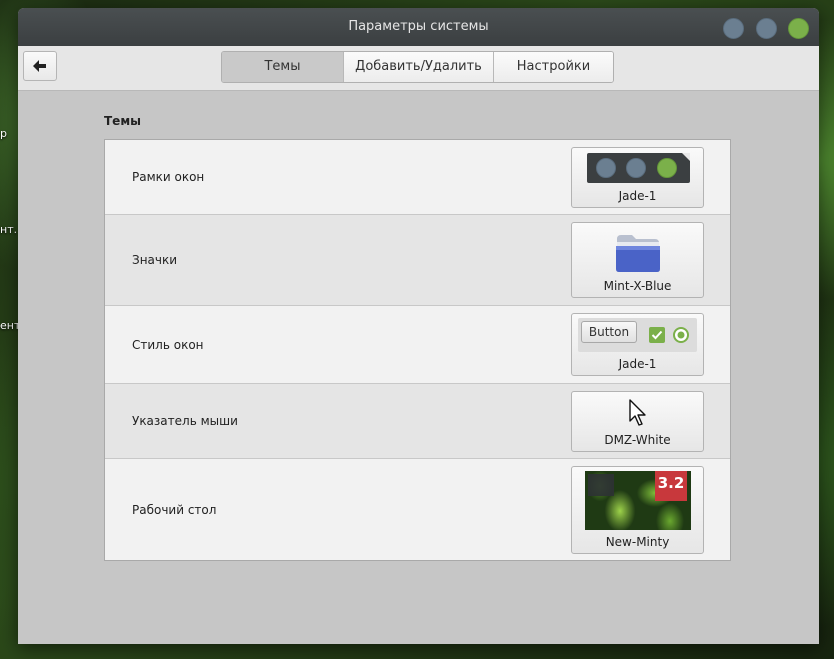 This screenshot has height=659, width=834. Describe the element at coordinates (553, 67) in the screenshot. I see `tab-settings: Настройки` at that location.